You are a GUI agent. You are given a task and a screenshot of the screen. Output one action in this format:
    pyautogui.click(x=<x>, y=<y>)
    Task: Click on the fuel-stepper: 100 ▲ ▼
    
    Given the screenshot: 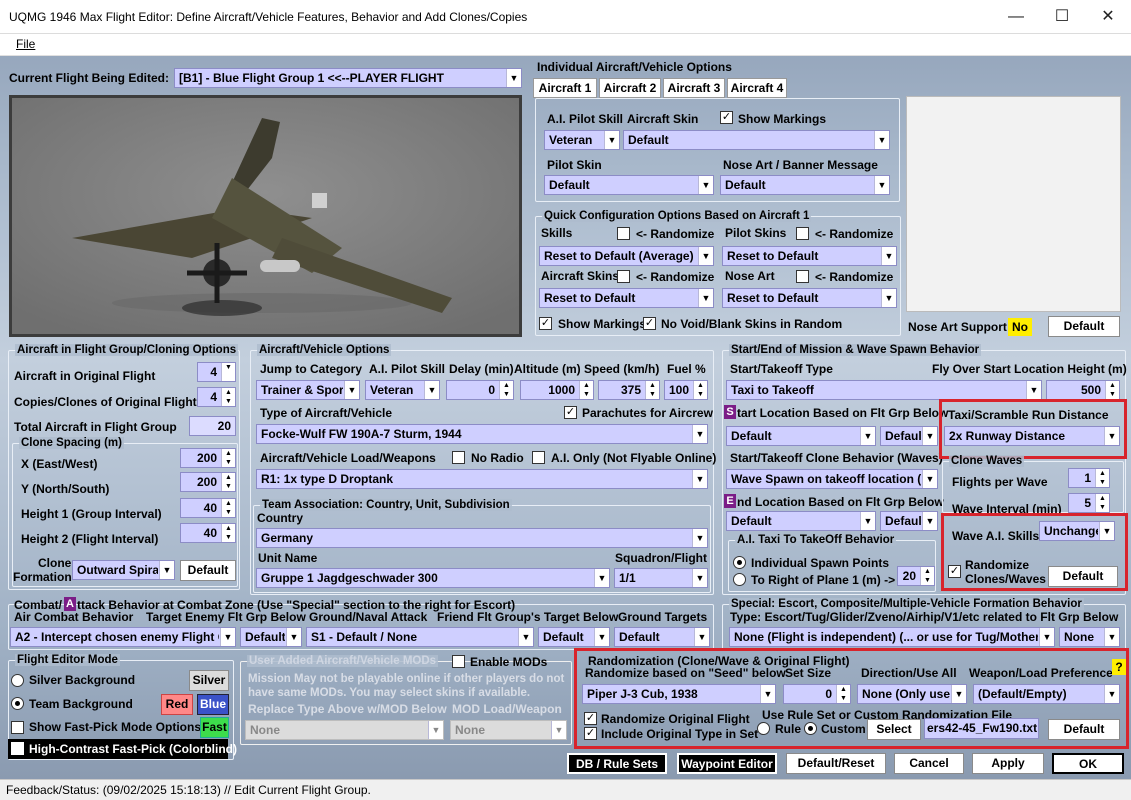 What is the action you would take?
    pyautogui.click(x=686, y=390)
    